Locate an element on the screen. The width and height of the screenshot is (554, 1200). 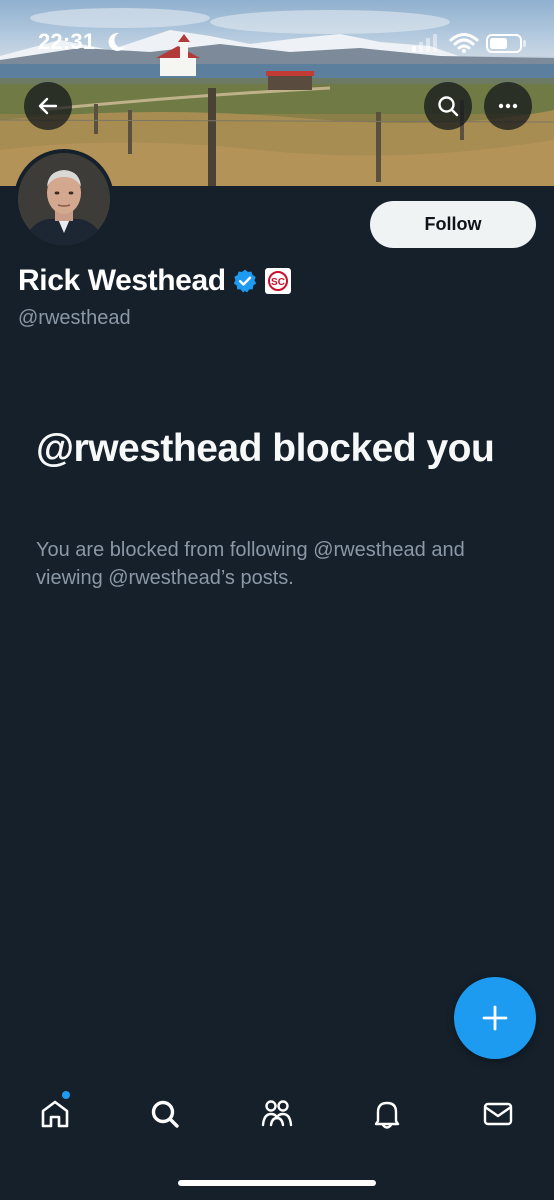
avatar is located at coordinates (64, 199).